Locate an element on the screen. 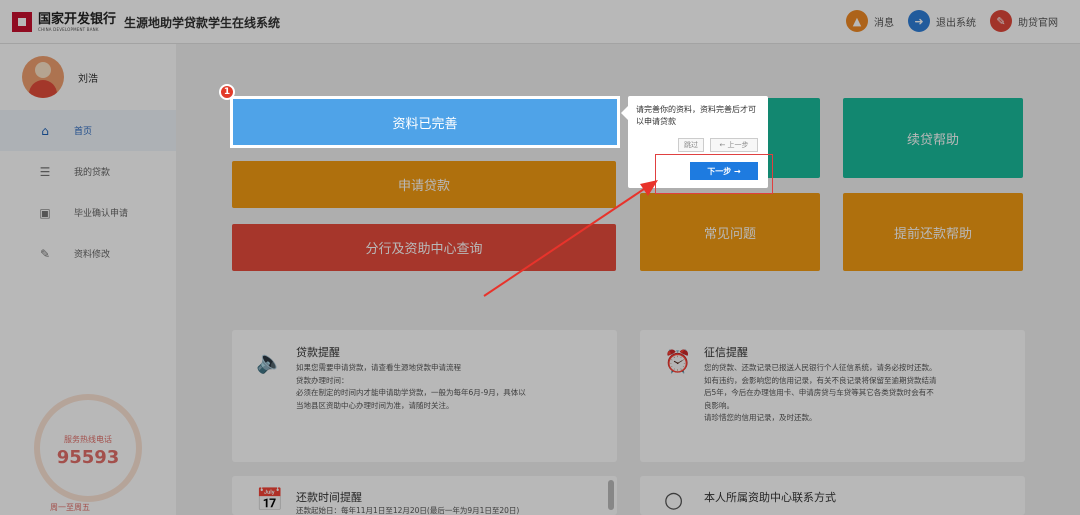 The image size is (1080, 515). hotline-badge: 服务热线电话 95593 is located at coordinates (88, 448).